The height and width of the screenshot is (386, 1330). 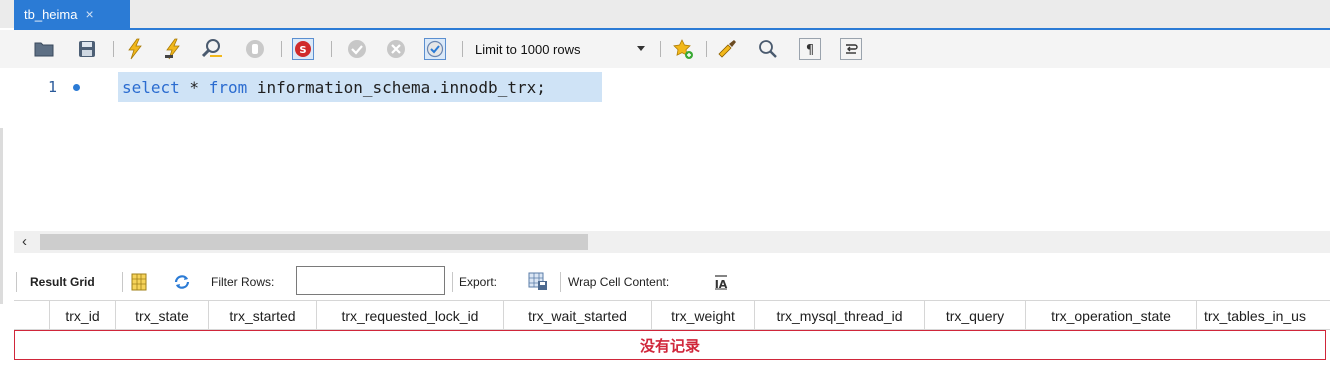 I want to click on word-wrap-icon, so click(x=851, y=49).